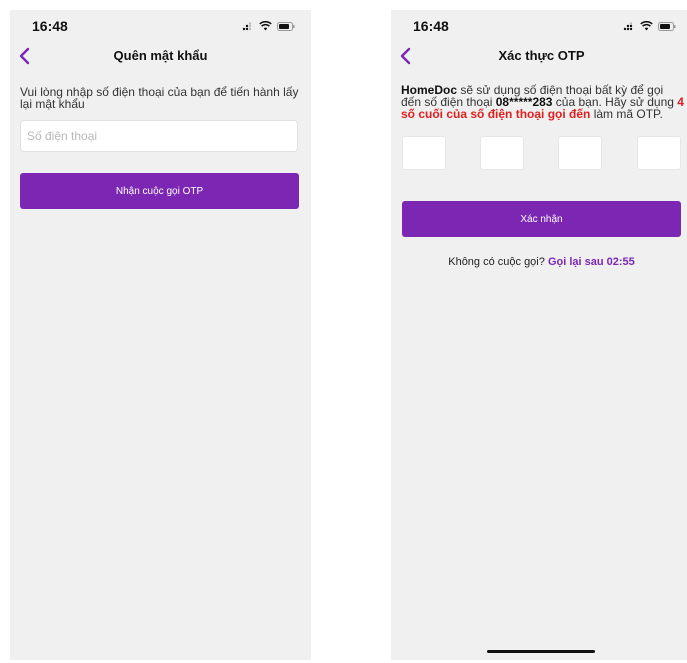 This screenshot has width=687, height=663. What do you see at coordinates (541, 219) in the screenshot?
I see `confirm-button: Xác nhận` at bounding box center [541, 219].